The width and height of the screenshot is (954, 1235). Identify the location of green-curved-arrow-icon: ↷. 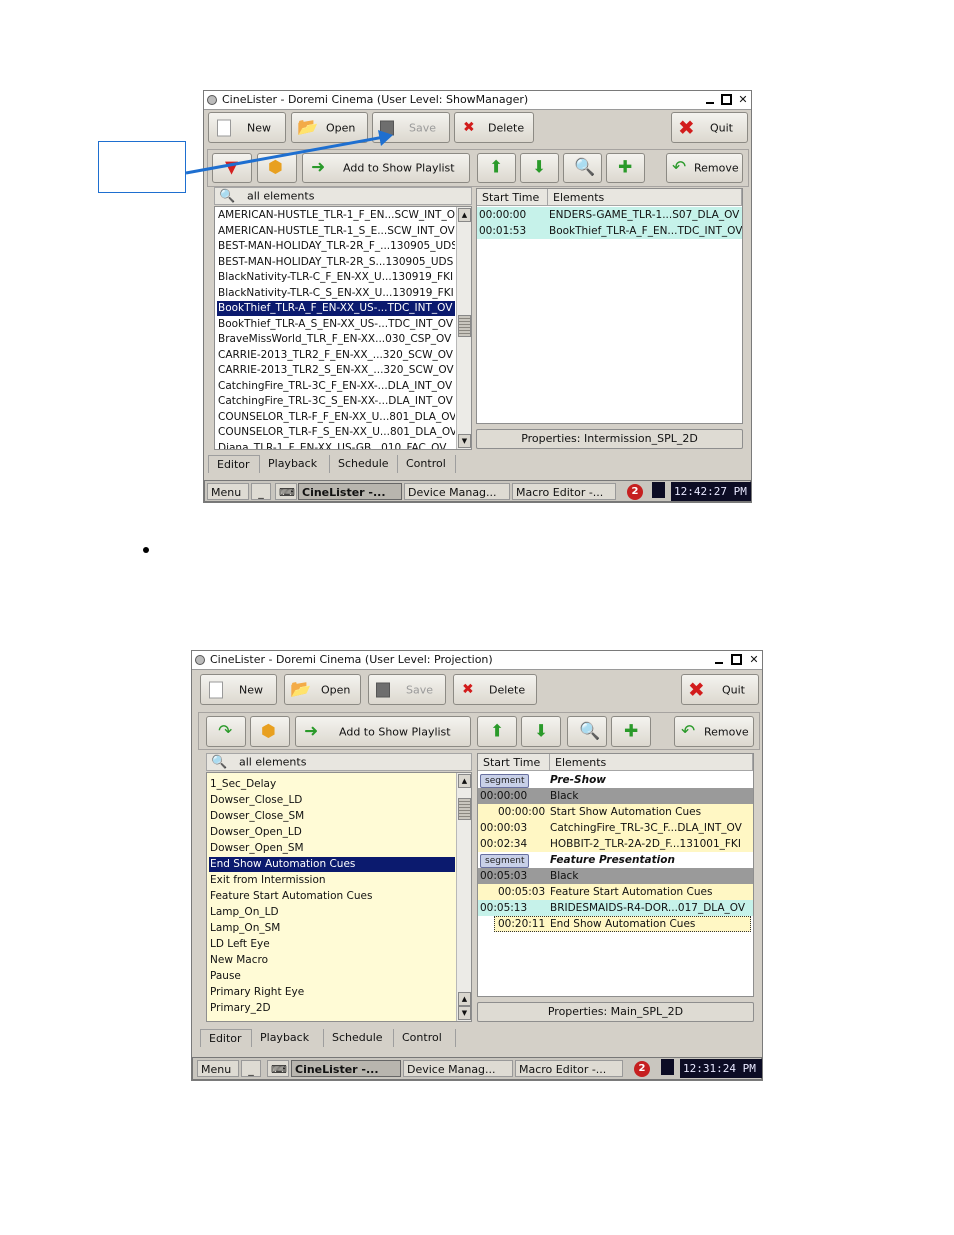
(225, 731).